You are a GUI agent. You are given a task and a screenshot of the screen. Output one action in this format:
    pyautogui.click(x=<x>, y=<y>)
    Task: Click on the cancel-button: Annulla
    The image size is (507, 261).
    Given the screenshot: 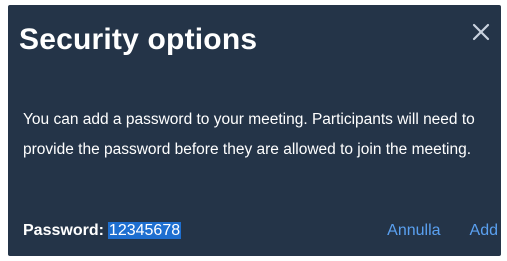 What is the action you would take?
    pyautogui.click(x=413, y=230)
    